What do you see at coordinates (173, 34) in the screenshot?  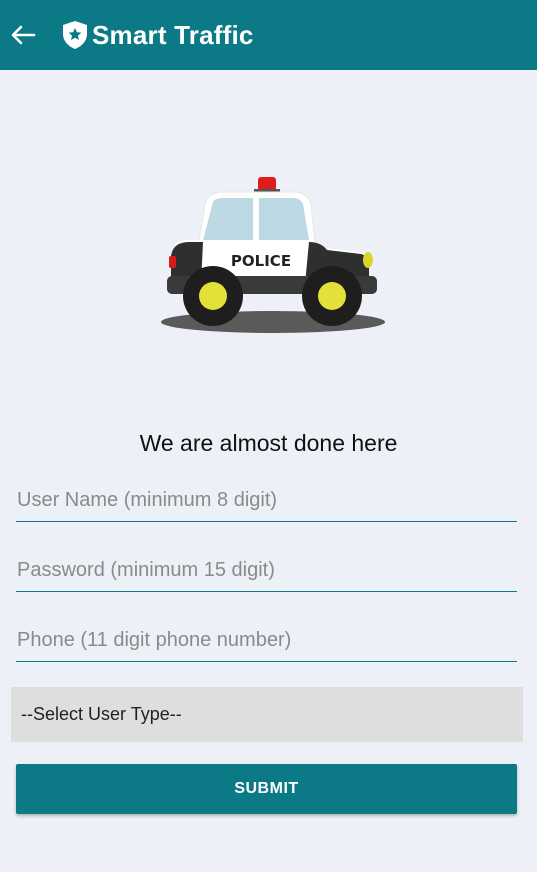 I see `app-title: Smart Traffic` at bounding box center [173, 34].